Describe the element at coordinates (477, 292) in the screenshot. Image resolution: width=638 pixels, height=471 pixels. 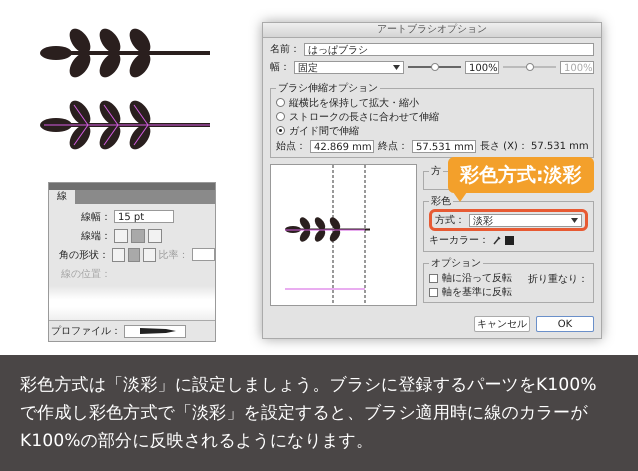
I see `checkbox-label: 軸を基準に反転` at that location.